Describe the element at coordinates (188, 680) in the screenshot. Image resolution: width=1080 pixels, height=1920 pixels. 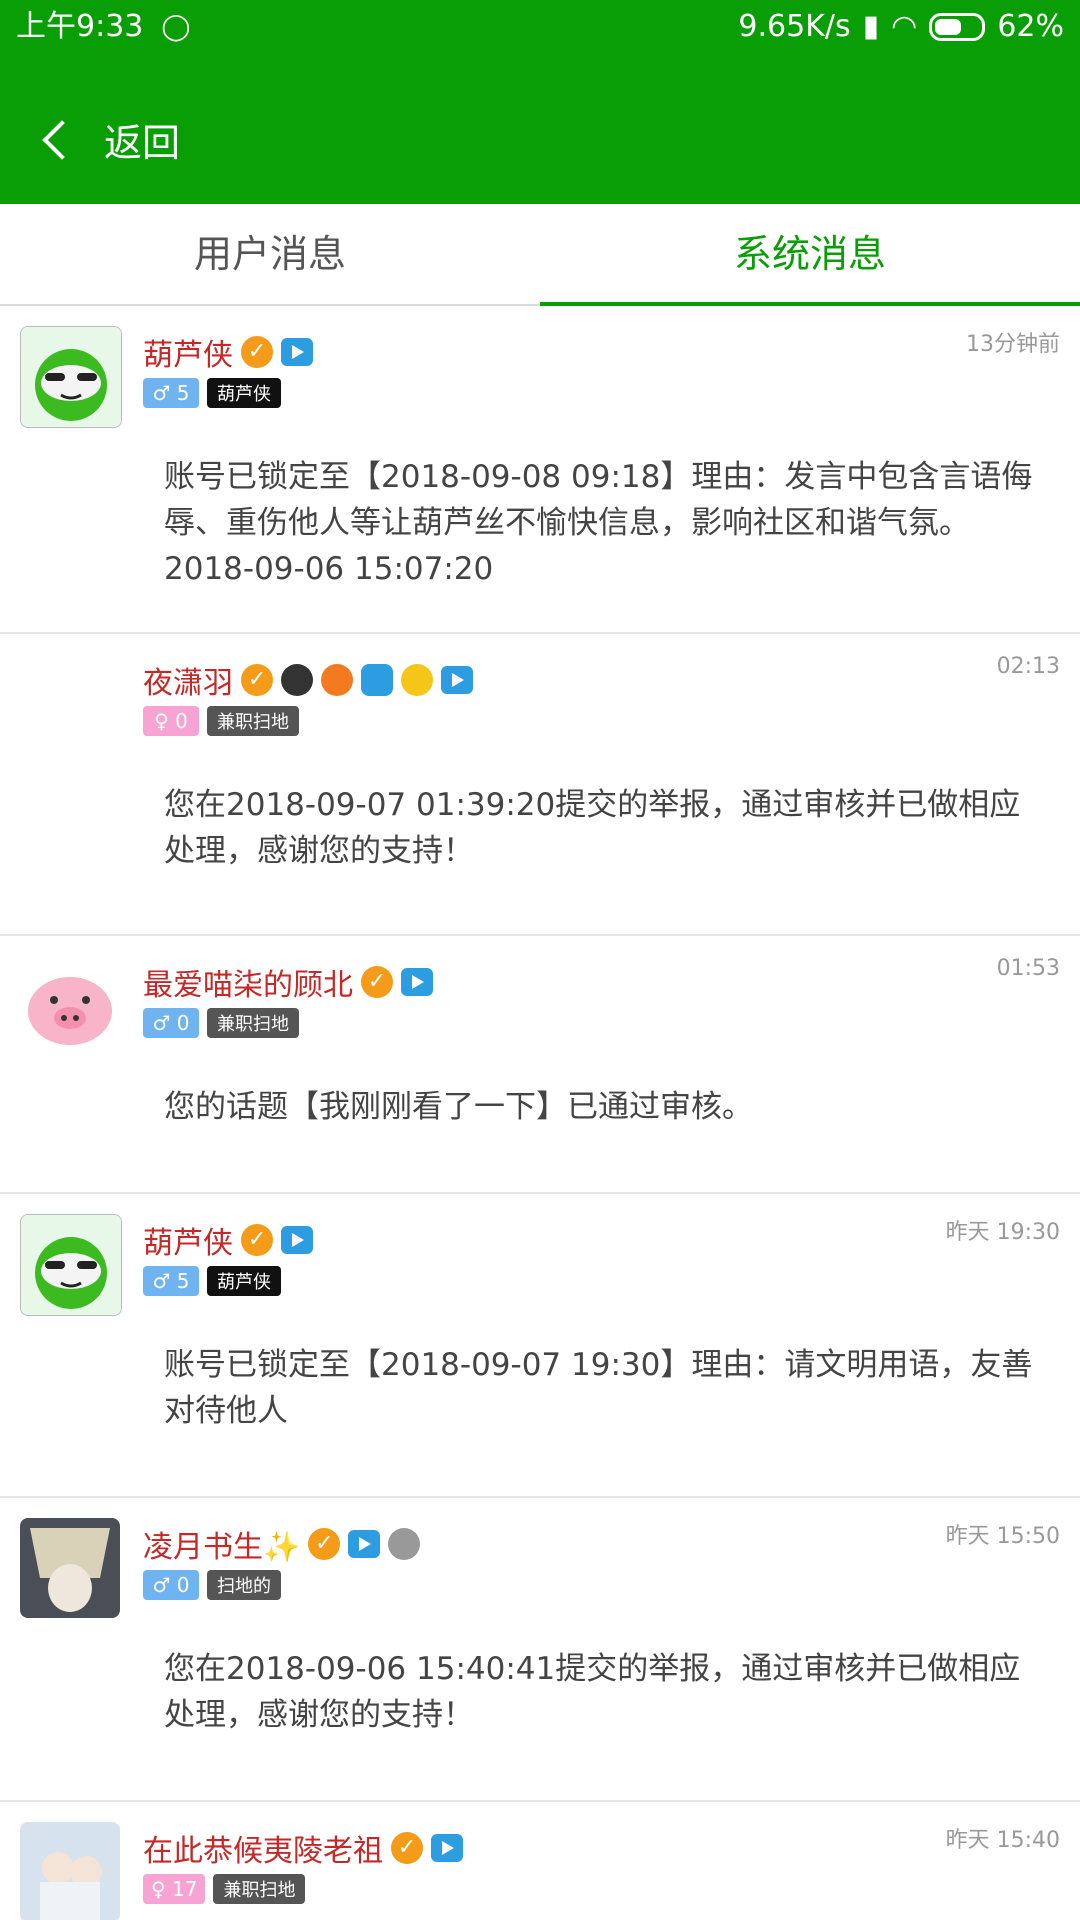
I see `sender-name: 夜潇羽` at that location.